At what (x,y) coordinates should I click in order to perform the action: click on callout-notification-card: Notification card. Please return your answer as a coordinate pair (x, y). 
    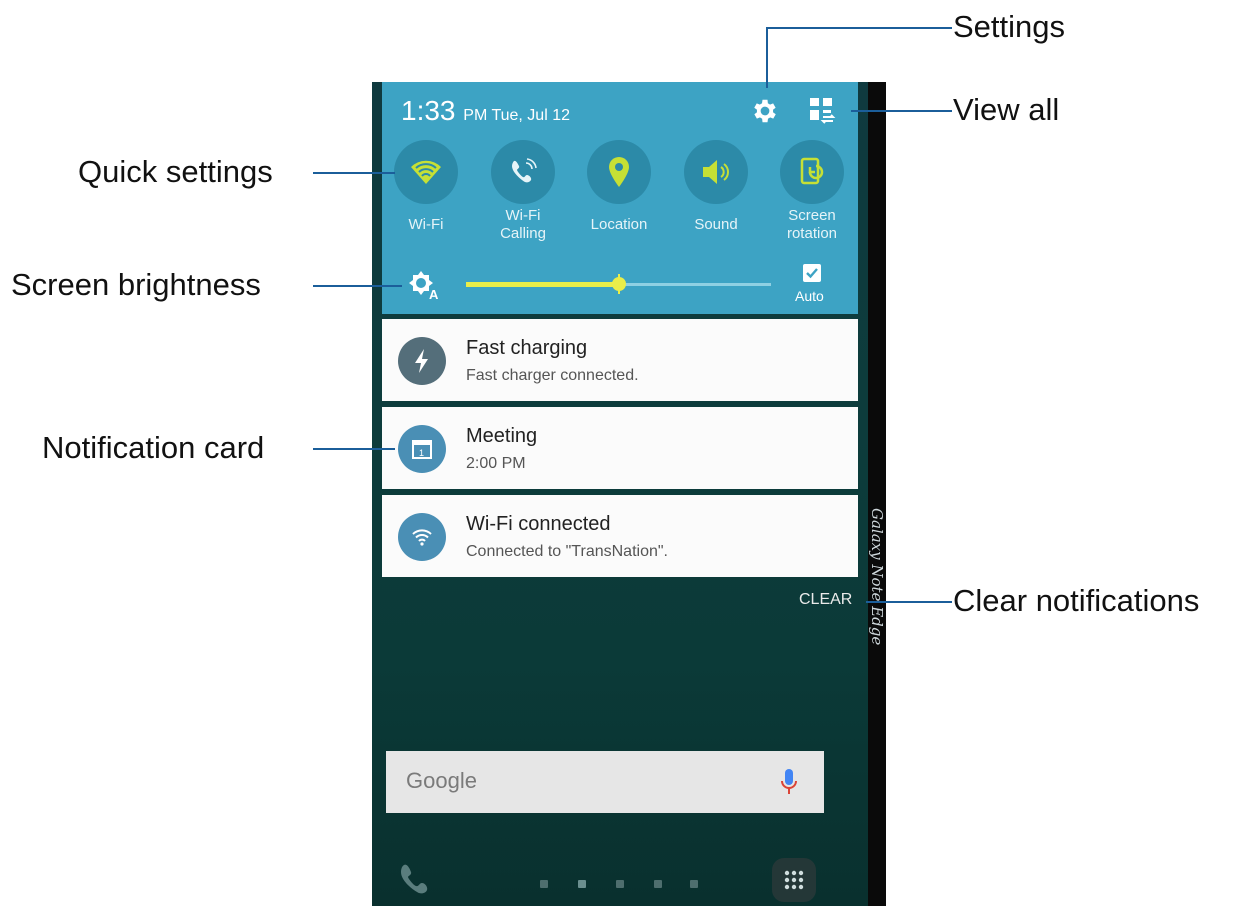
    Looking at the image, I should click on (153, 447).